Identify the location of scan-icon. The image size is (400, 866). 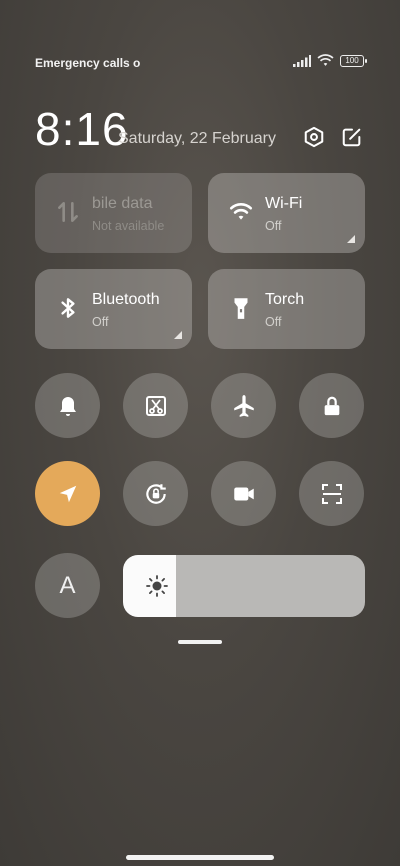
(331, 493).